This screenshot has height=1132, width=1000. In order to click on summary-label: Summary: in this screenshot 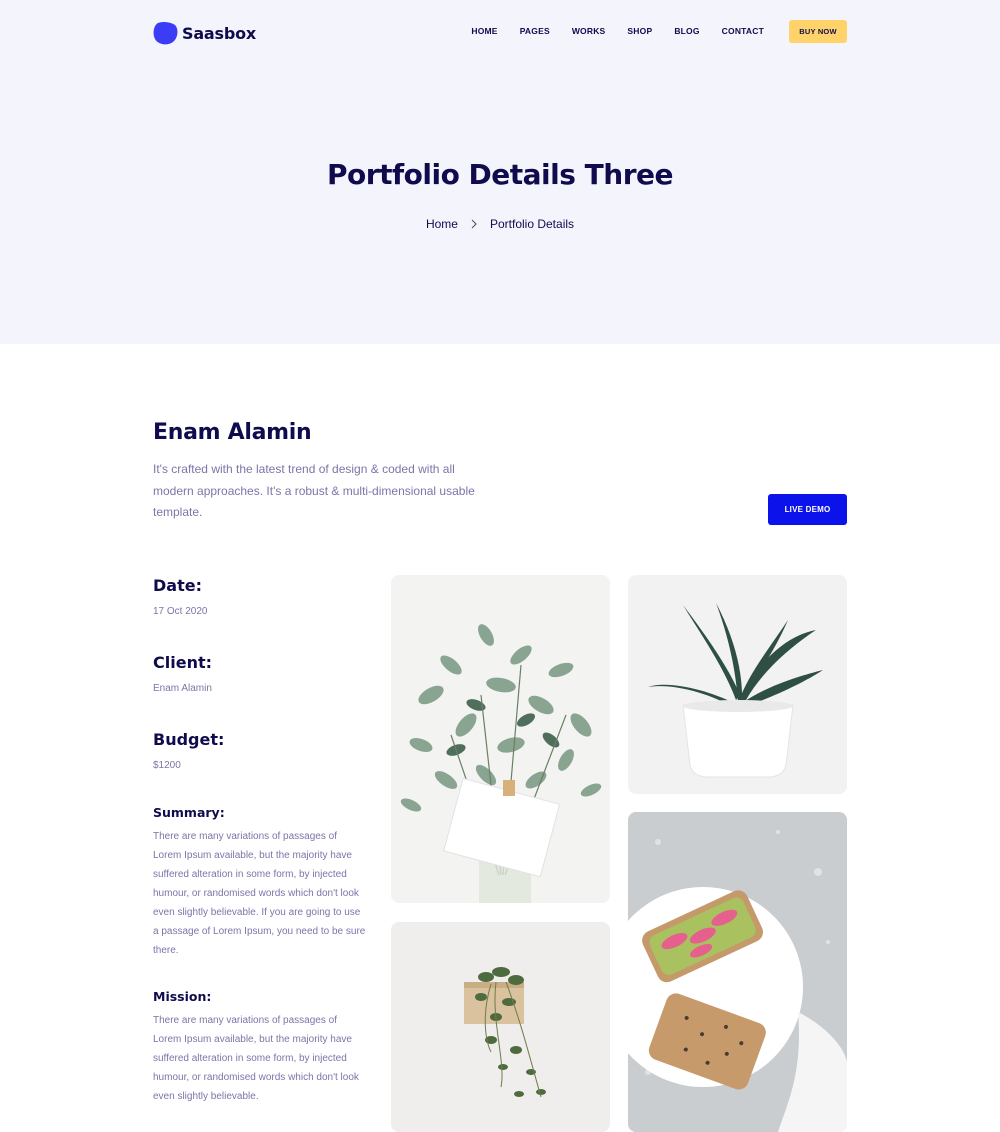, I will do `click(189, 812)`.